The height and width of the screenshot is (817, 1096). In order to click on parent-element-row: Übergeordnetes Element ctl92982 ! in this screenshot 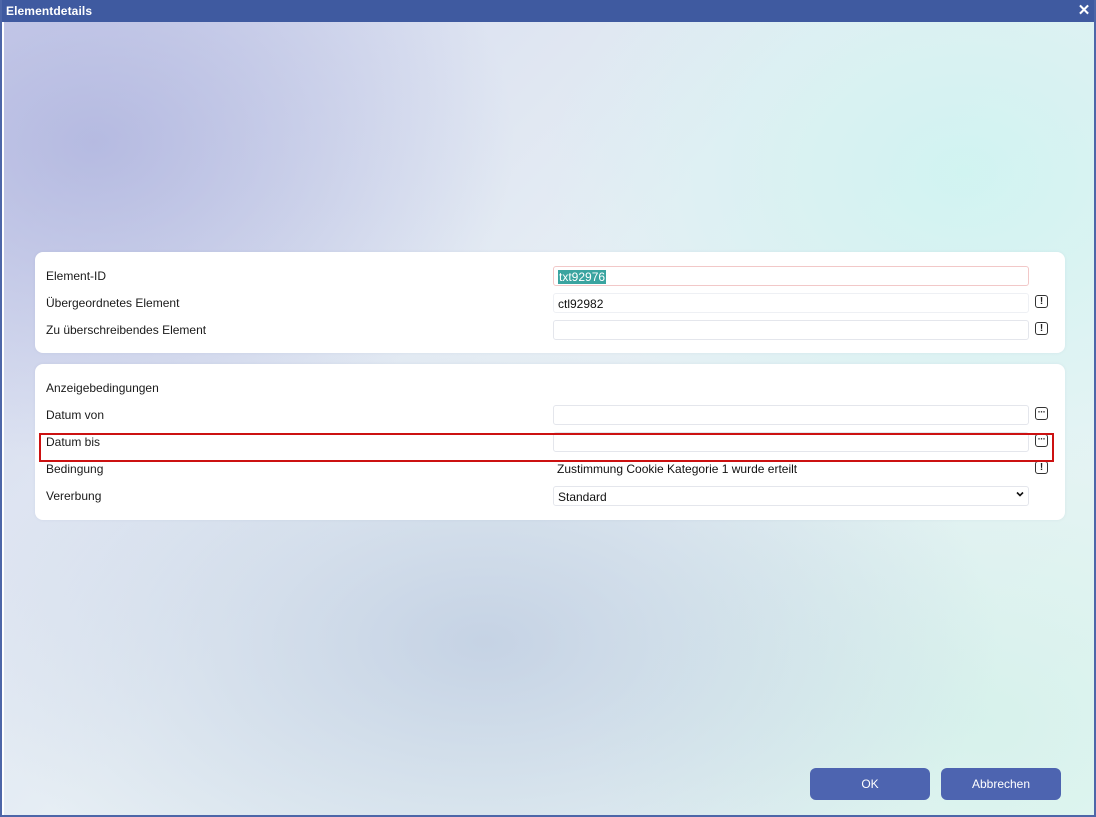, I will do `click(550, 303)`.